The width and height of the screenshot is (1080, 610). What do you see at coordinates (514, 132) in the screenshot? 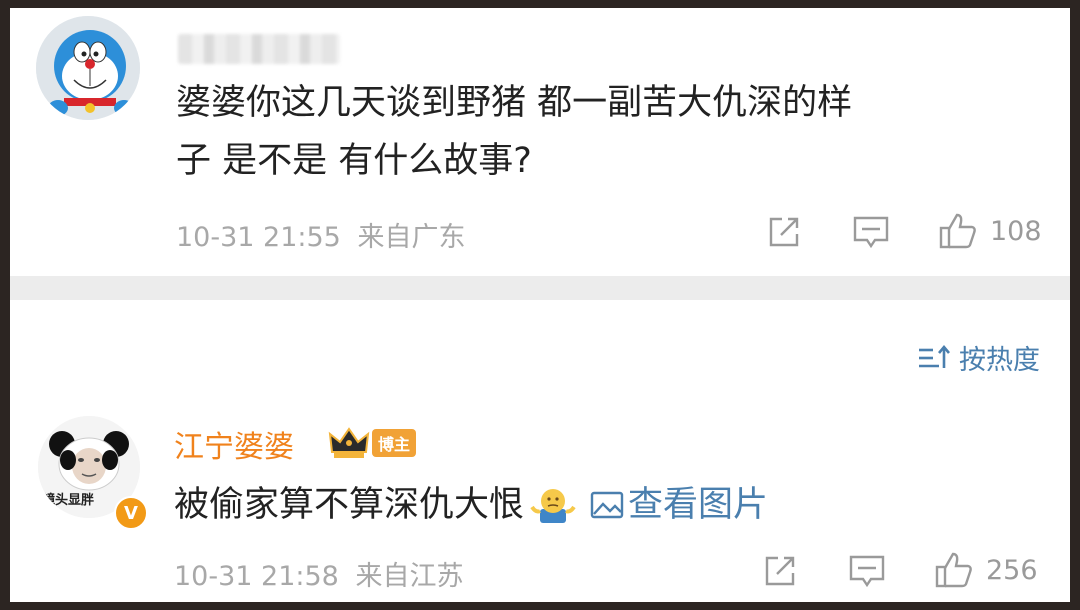
I see `comment-text: 婆婆你这几天谈到野猪 都一副苦大仇深的样 子 是不是 有什么故事?` at bounding box center [514, 132].